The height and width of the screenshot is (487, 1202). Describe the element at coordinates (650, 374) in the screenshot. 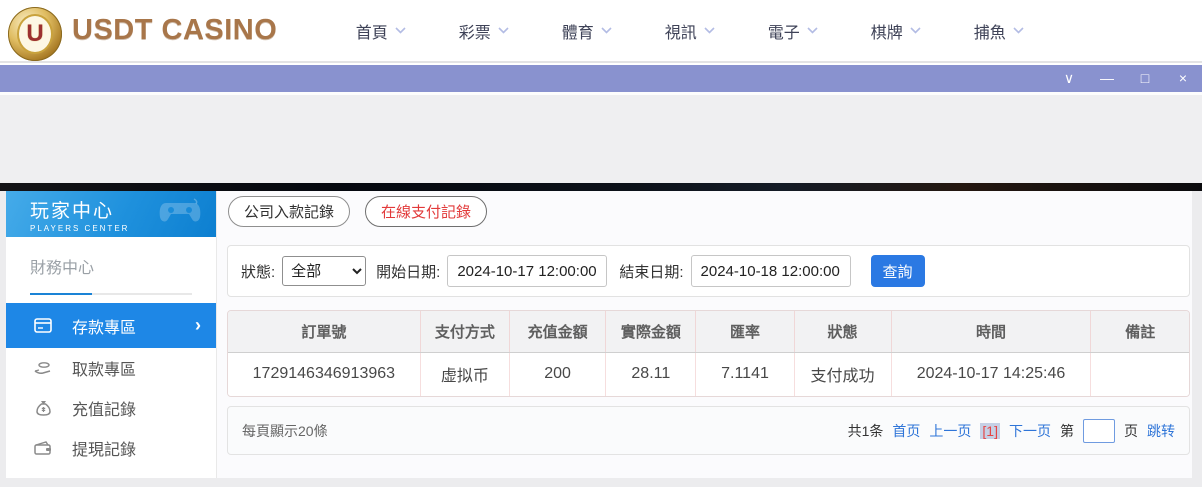

I see `cell-actual-amount: 28.11` at that location.